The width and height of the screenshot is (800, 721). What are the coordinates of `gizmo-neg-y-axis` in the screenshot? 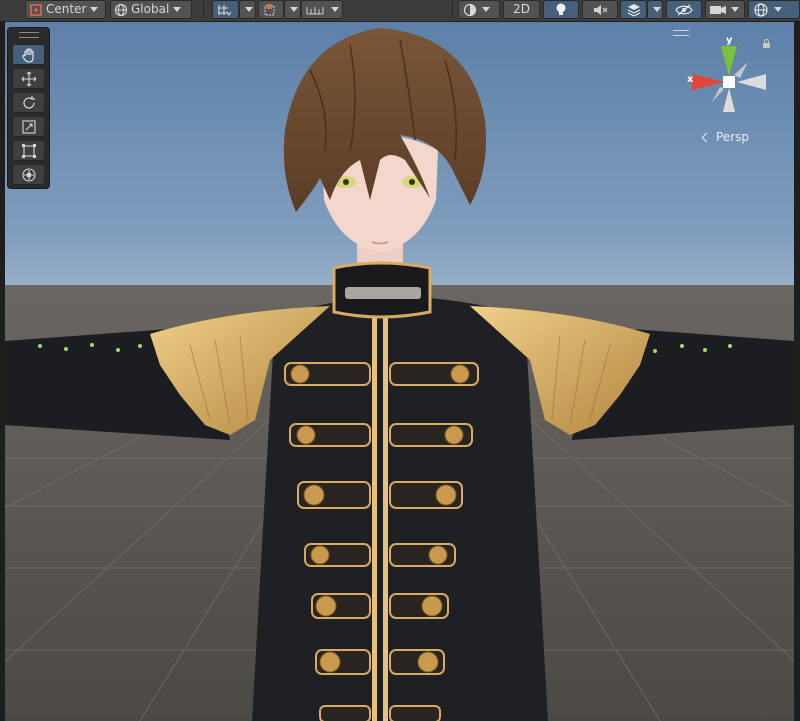 It's located at (729, 100).